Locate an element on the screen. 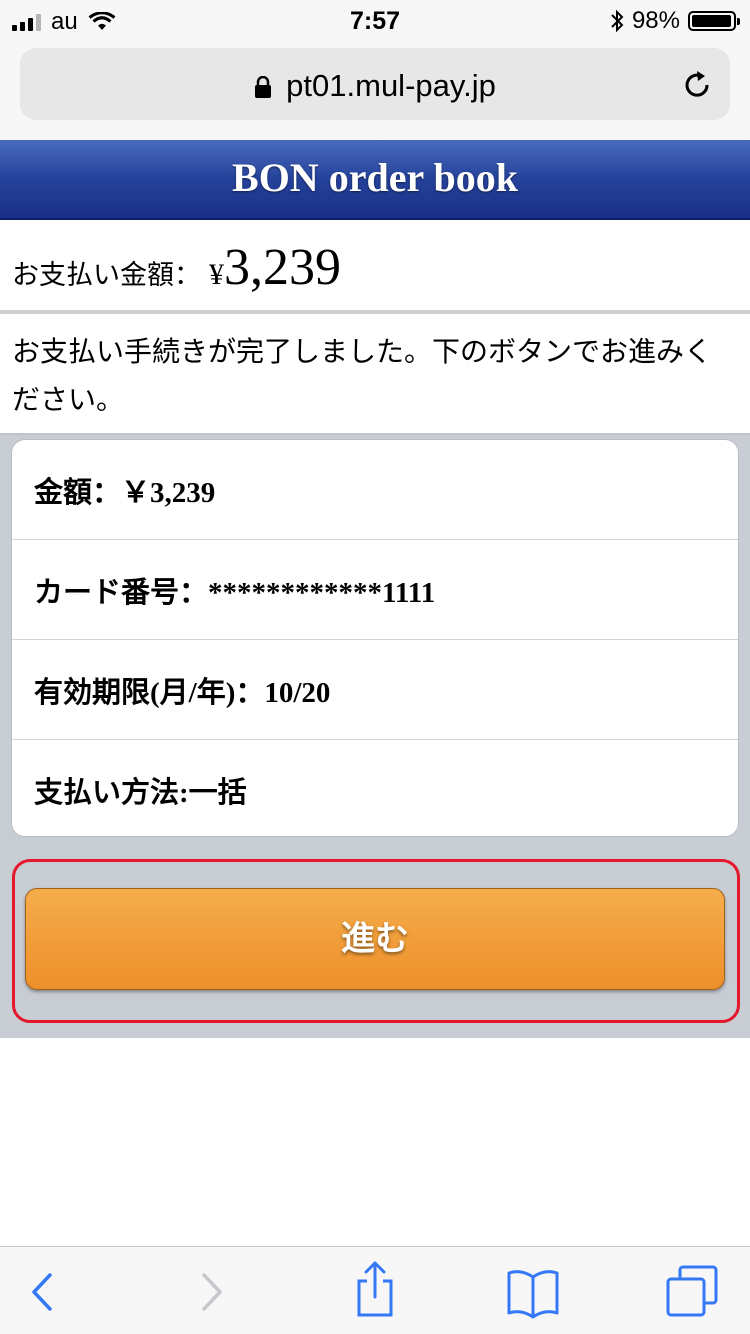 The width and height of the screenshot is (750, 1334). amount-currency: ¥ is located at coordinates (216, 274).